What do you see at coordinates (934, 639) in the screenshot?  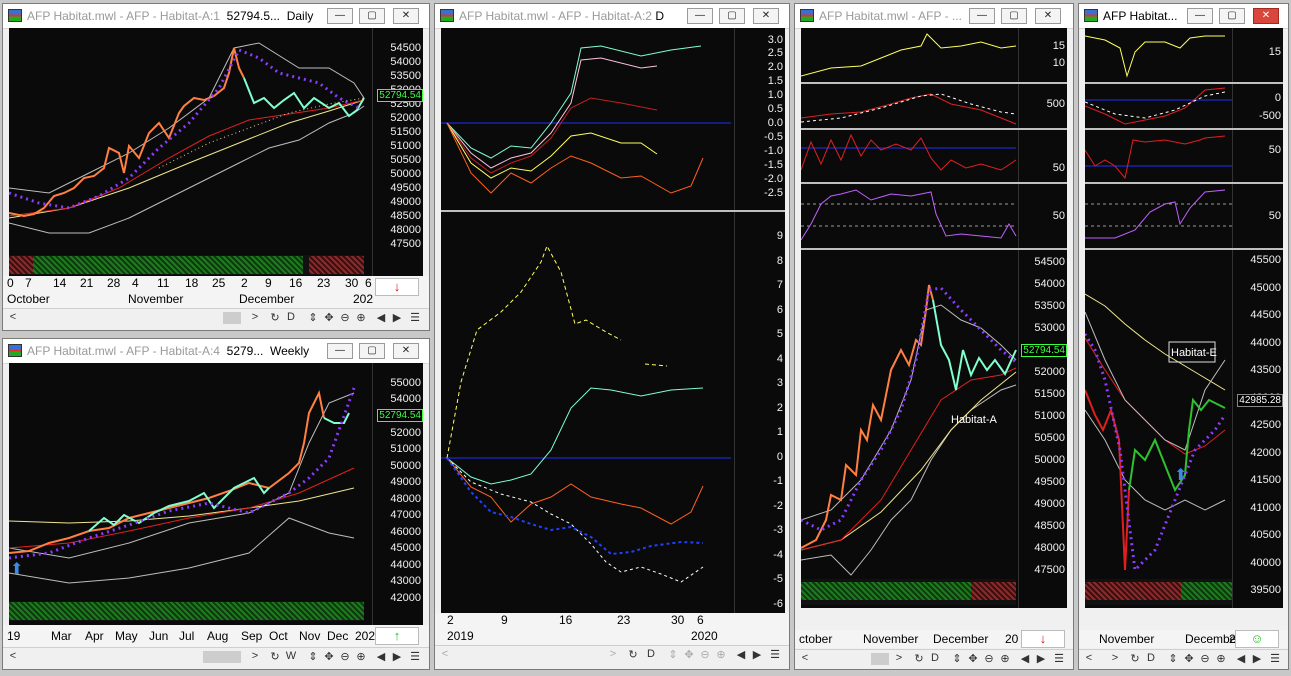 I see `date-axis: ctober November December 20 ↓` at bounding box center [934, 639].